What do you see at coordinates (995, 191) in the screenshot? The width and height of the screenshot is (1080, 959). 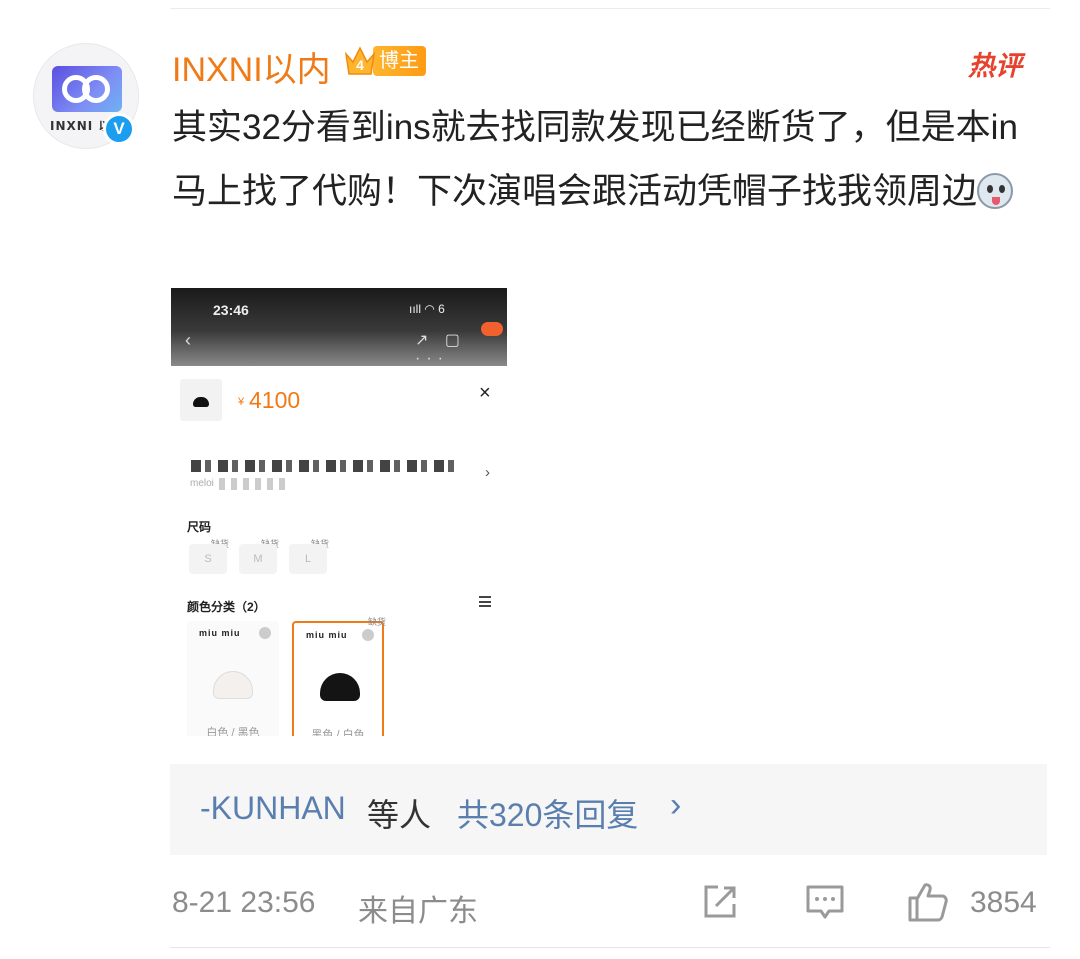 I see `husky-dog-emoji-icon` at bounding box center [995, 191].